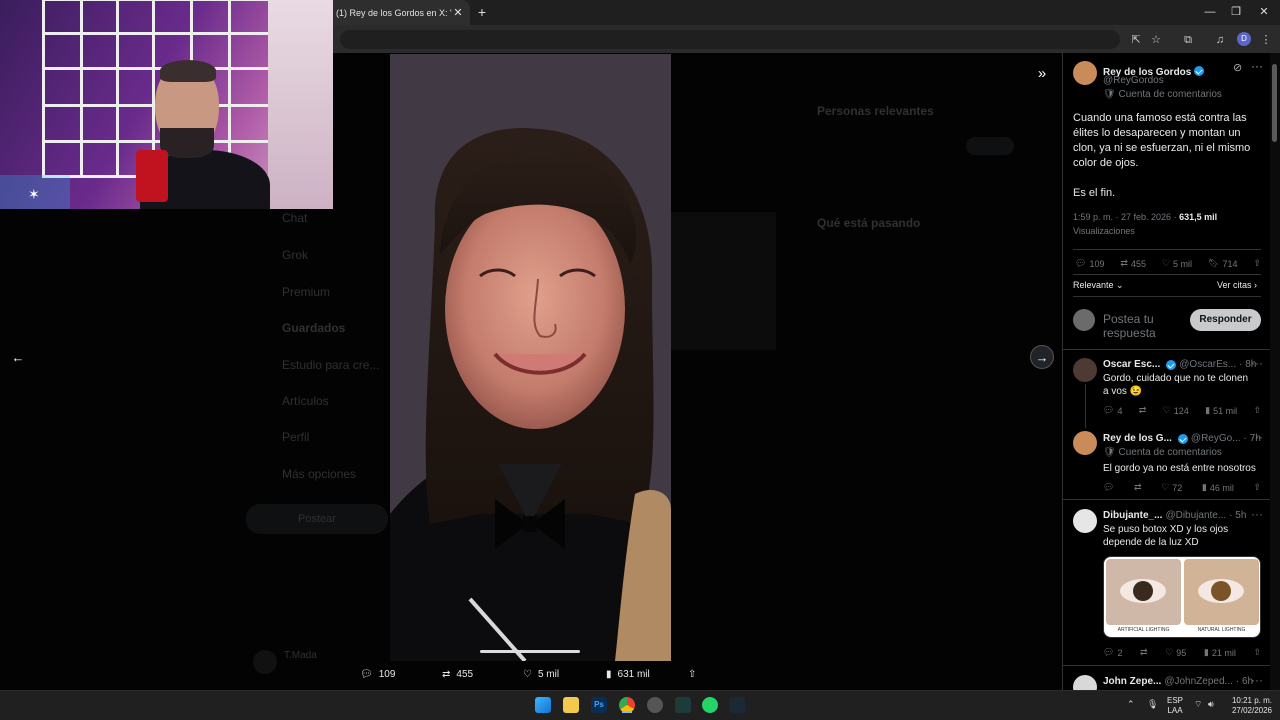  What do you see at coordinates (458, 12) in the screenshot?
I see `close-tab-icon: ✕` at bounding box center [458, 12].